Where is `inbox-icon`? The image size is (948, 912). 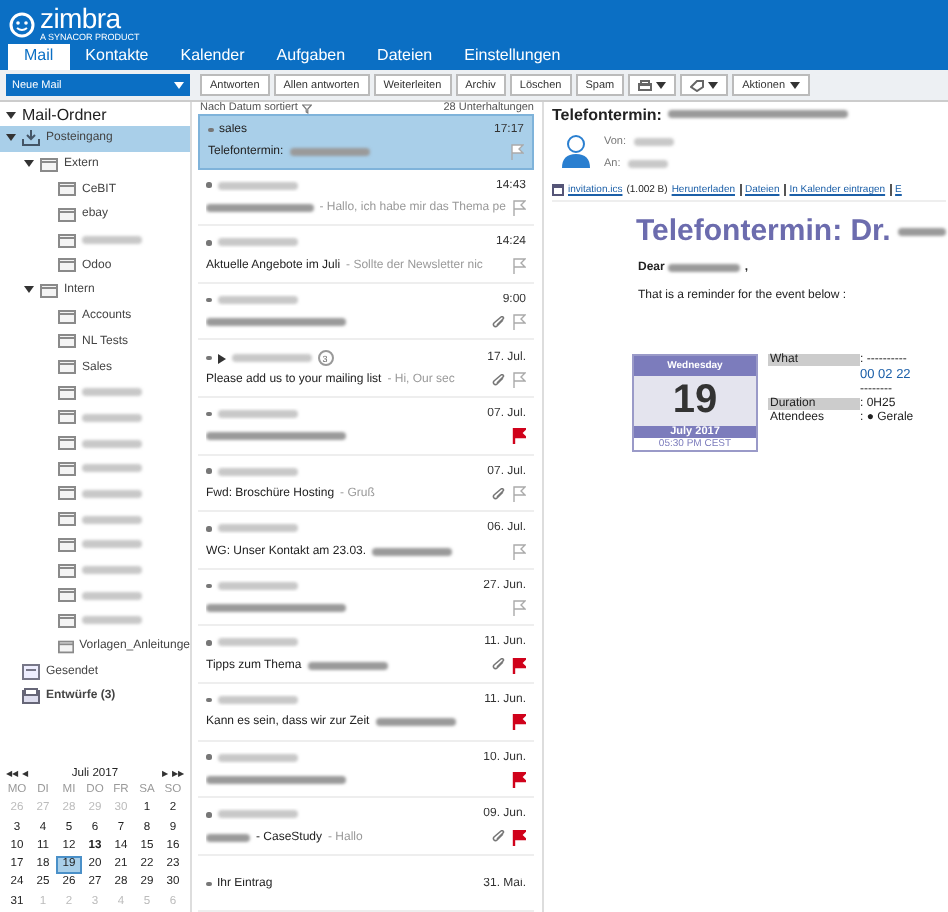
inbox-icon is located at coordinates (31, 138).